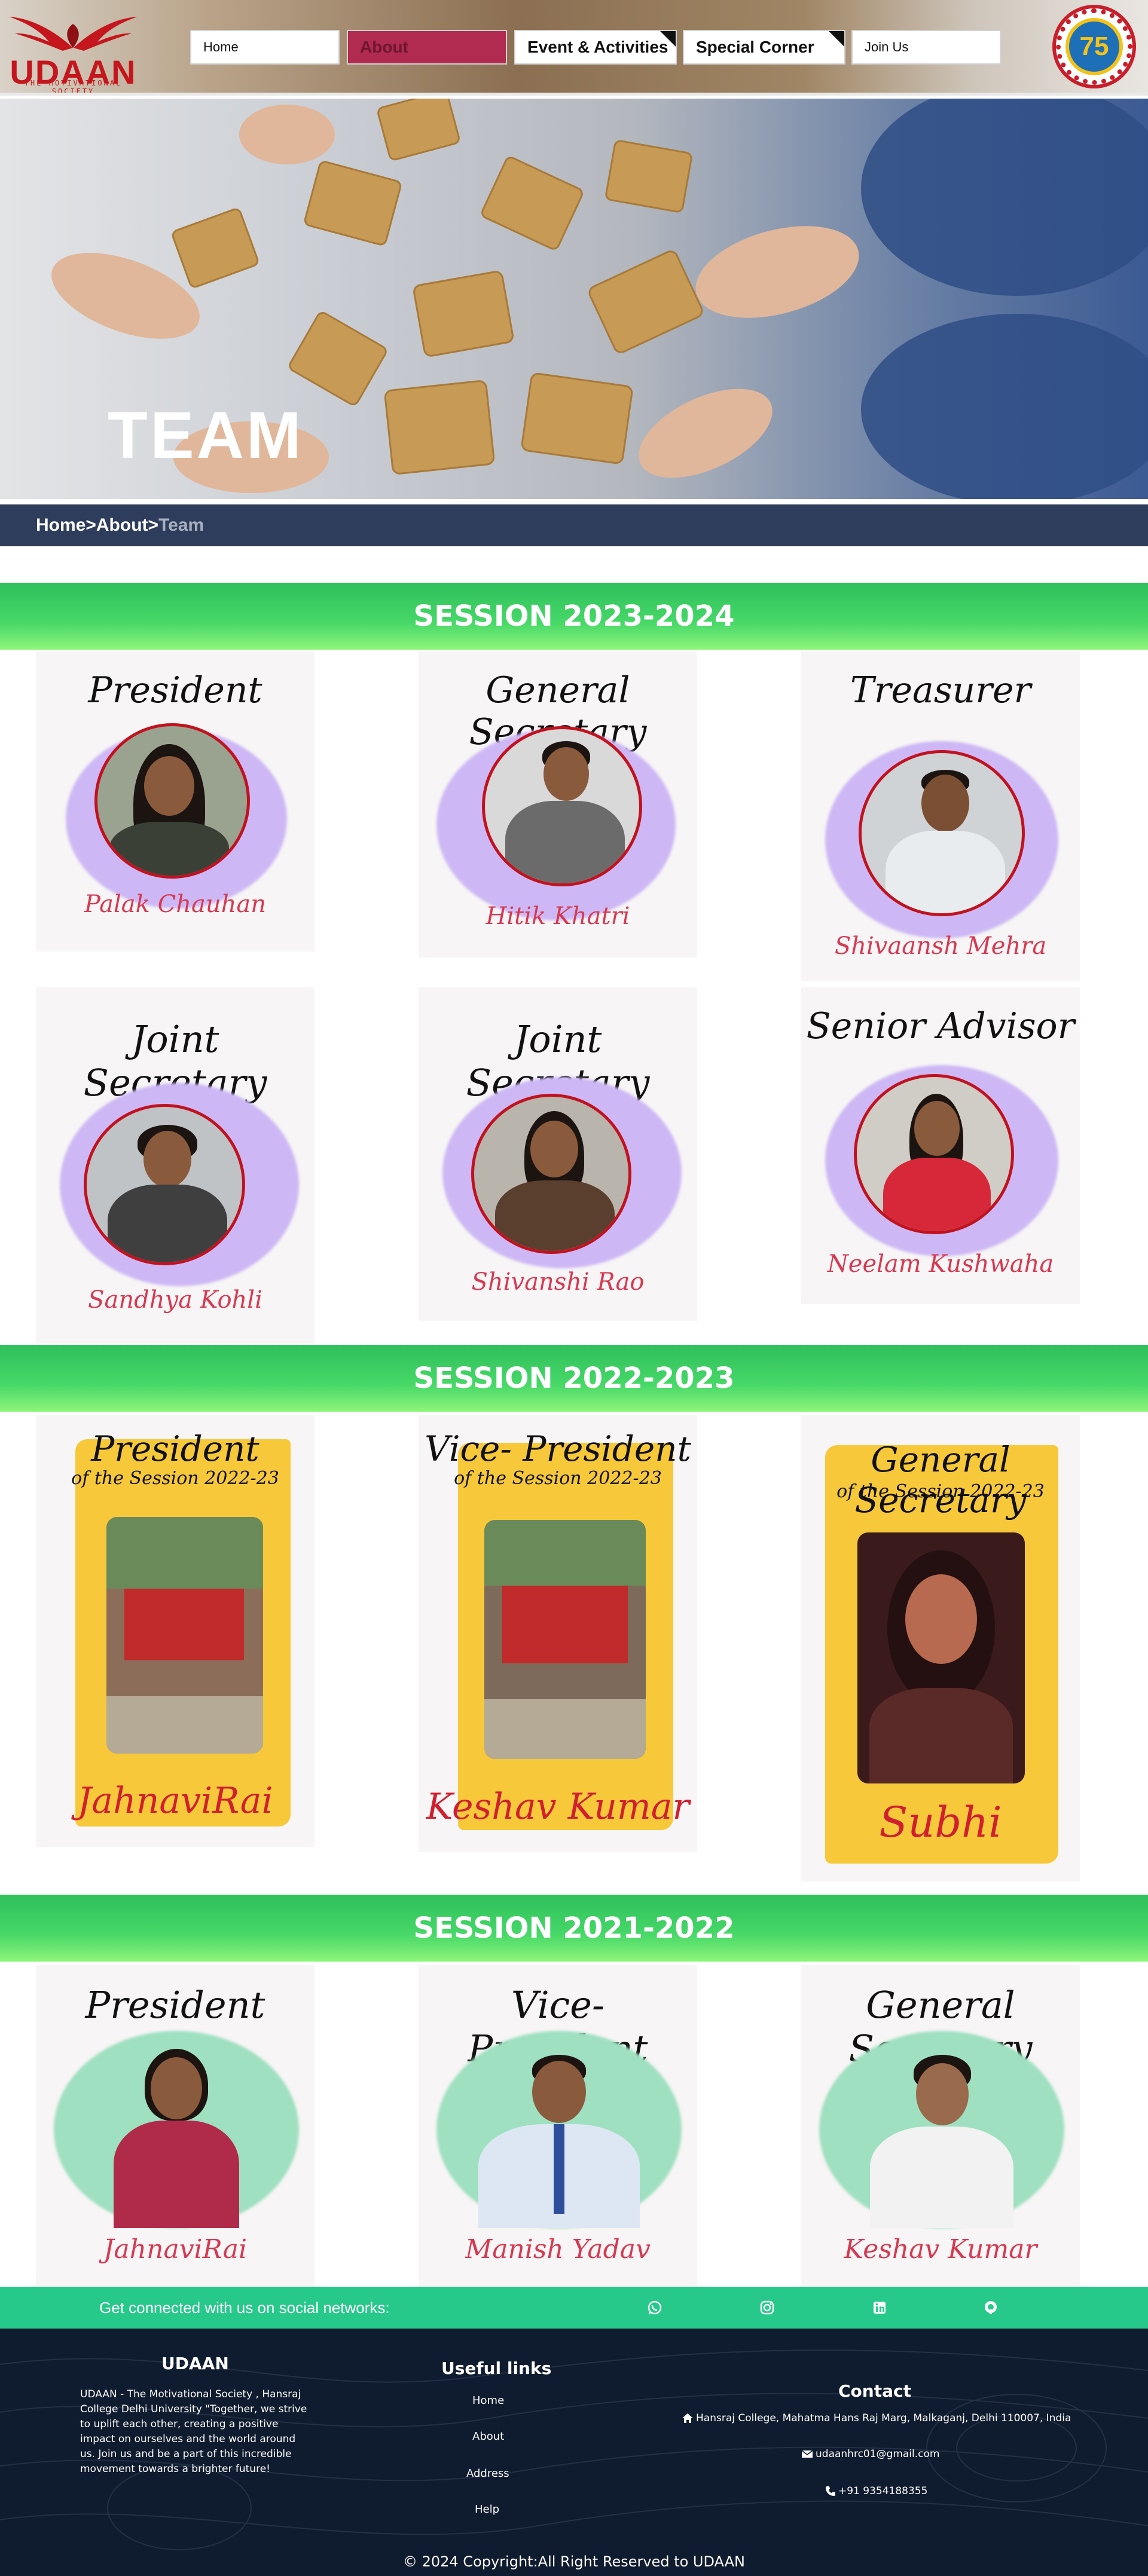  I want to click on breadcrumb-current: Team, so click(181, 525).